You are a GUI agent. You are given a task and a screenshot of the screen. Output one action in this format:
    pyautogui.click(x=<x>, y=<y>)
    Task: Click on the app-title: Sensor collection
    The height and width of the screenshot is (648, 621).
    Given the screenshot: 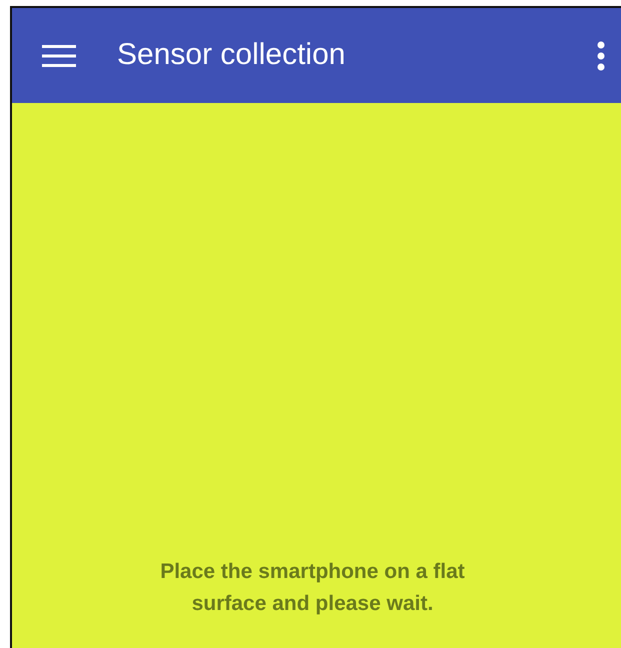 What is the action you would take?
    pyautogui.click(x=231, y=55)
    